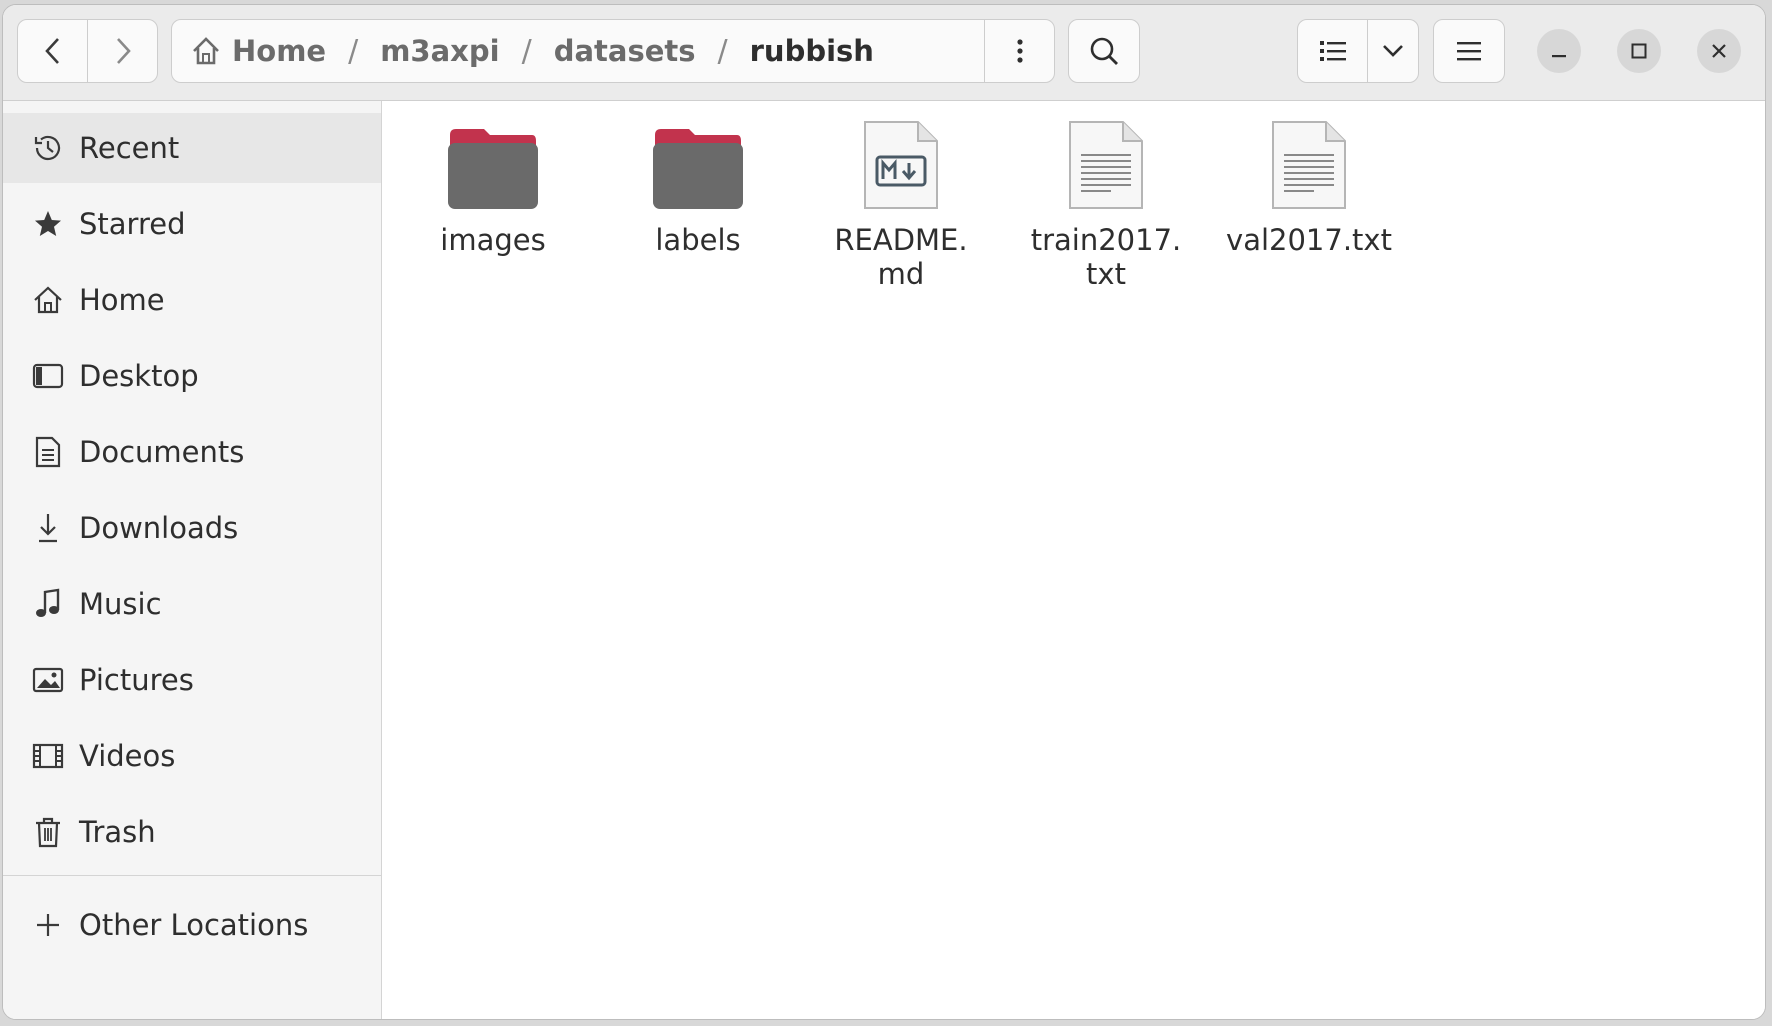 This screenshot has width=1772, height=1026. I want to click on sidebar-item-label: Downloads, so click(159, 528).